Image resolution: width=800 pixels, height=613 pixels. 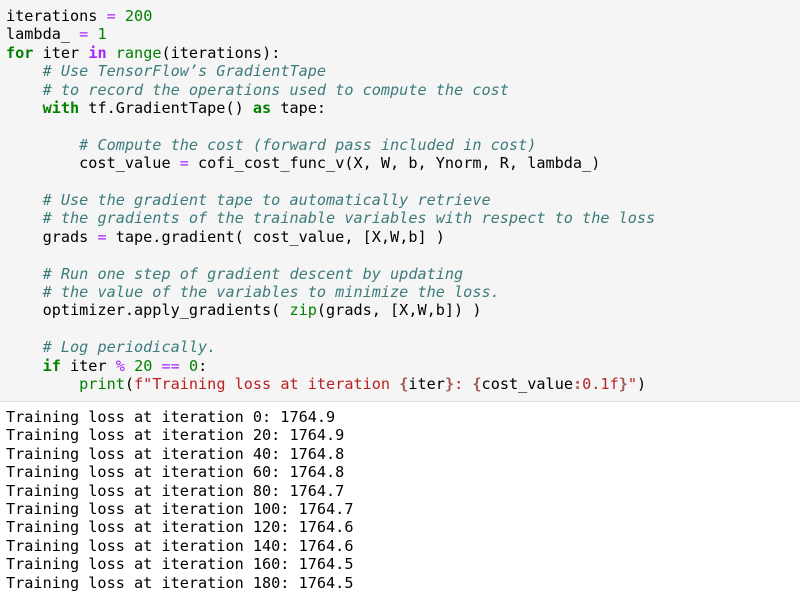 What do you see at coordinates (632, 384) in the screenshot?
I see `code-token: "` at bounding box center [632, 384].